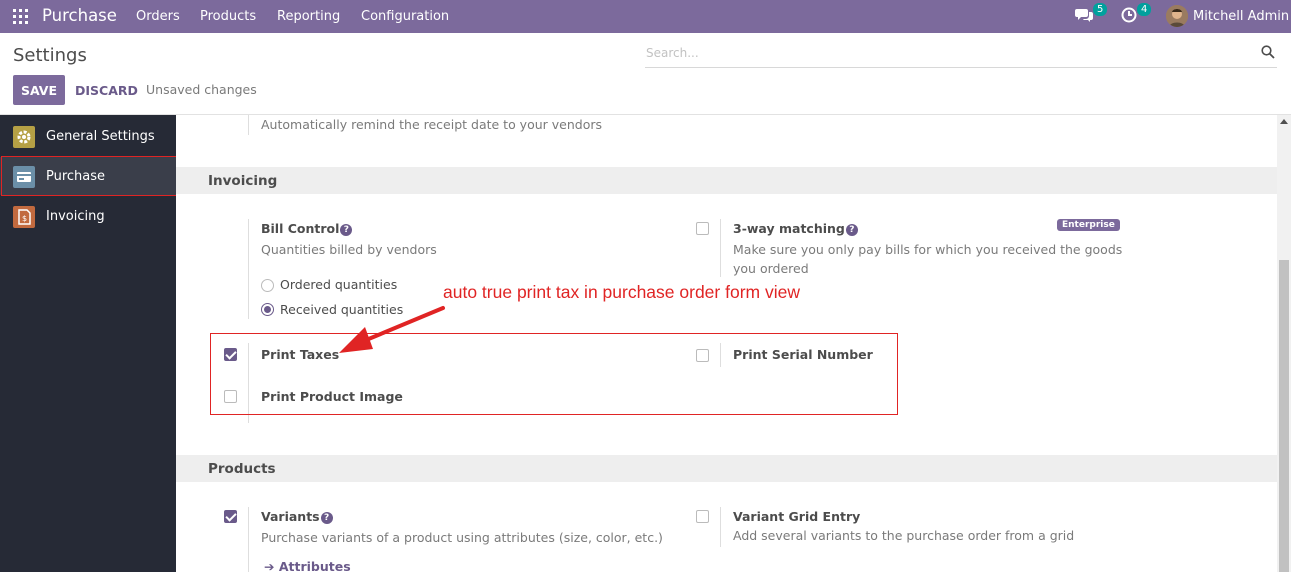  What do you see at coordinates (1084, 17) in the screenshot?
I see `chat-icon` at bounding box center [1084, 17].